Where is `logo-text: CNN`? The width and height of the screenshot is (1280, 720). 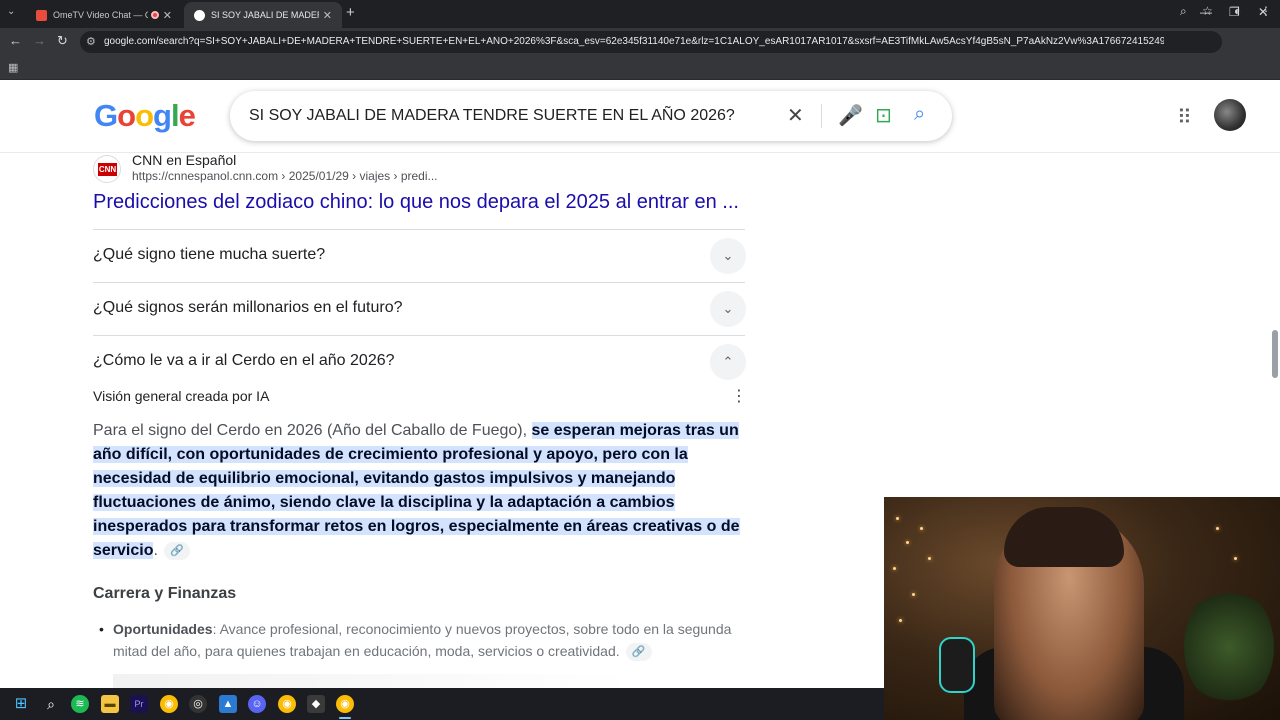
logo-text: CNN is located at coordinates (107, 169).